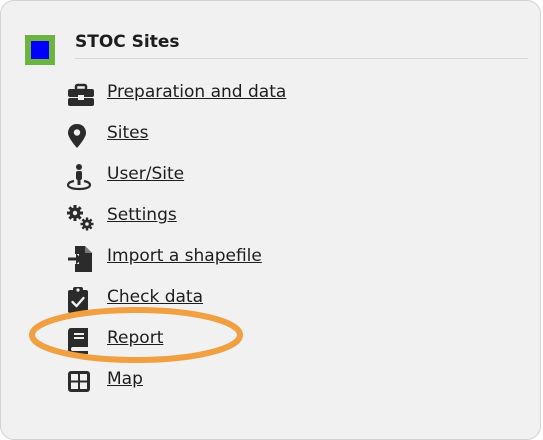 The width and height of the screenshot is (543, 440). Describe the element at coordinates (184, 256) in the screenshot. I see `menu-link-import-a-shapefile: Import a shapefile` at that location.